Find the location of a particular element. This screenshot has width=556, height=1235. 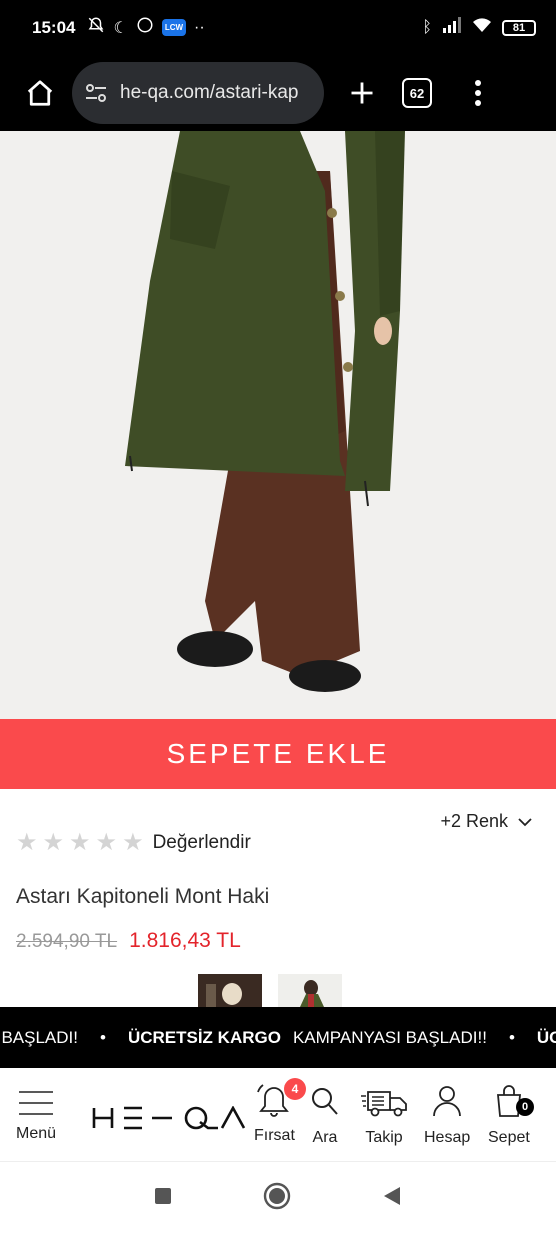

user-icon is located at coordinates (447, 1103).